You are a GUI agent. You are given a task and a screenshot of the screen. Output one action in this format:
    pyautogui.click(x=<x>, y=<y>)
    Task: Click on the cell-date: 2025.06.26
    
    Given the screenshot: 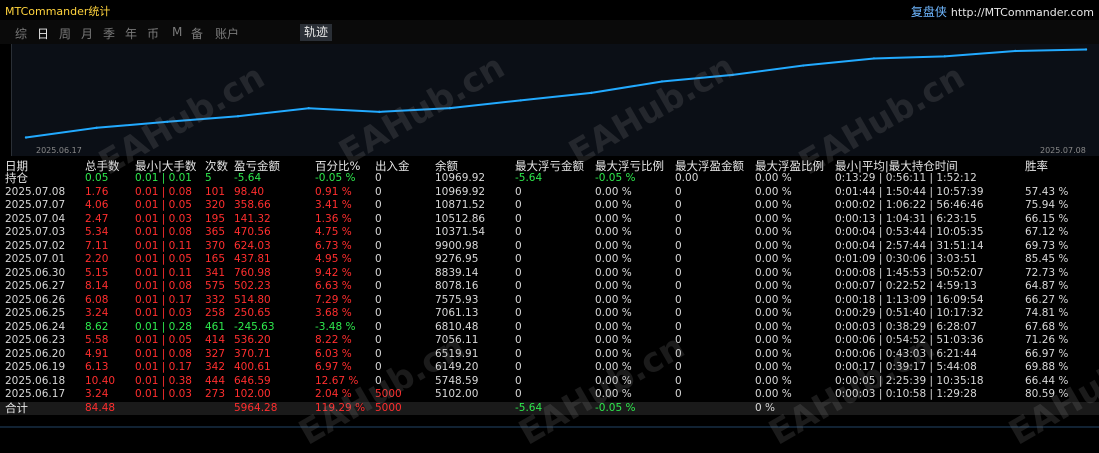 What is the action you would take?
    pyautogui.click(x=35, y=299)
    